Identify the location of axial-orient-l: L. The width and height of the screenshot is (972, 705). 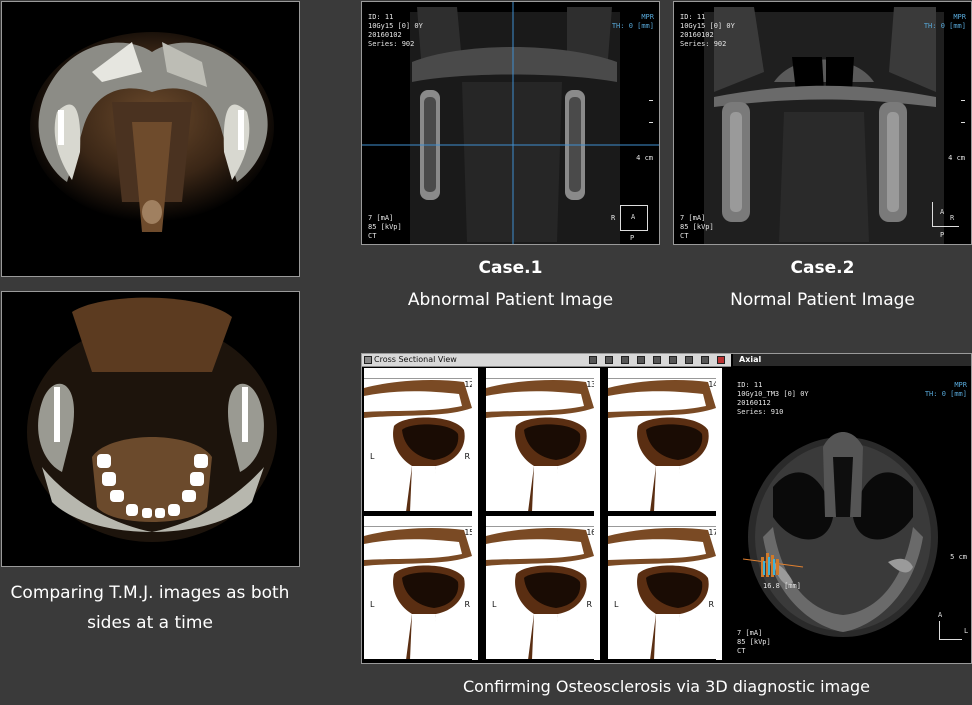
(966, 631).